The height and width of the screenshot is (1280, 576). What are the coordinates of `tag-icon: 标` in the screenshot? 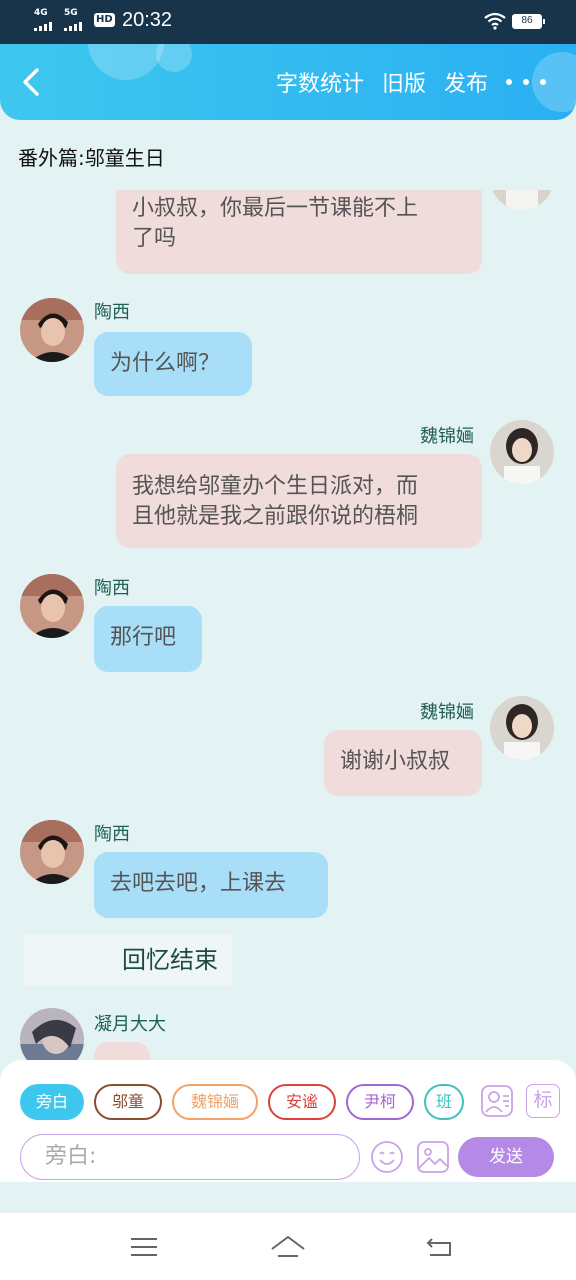 It's located at (543, 1101).